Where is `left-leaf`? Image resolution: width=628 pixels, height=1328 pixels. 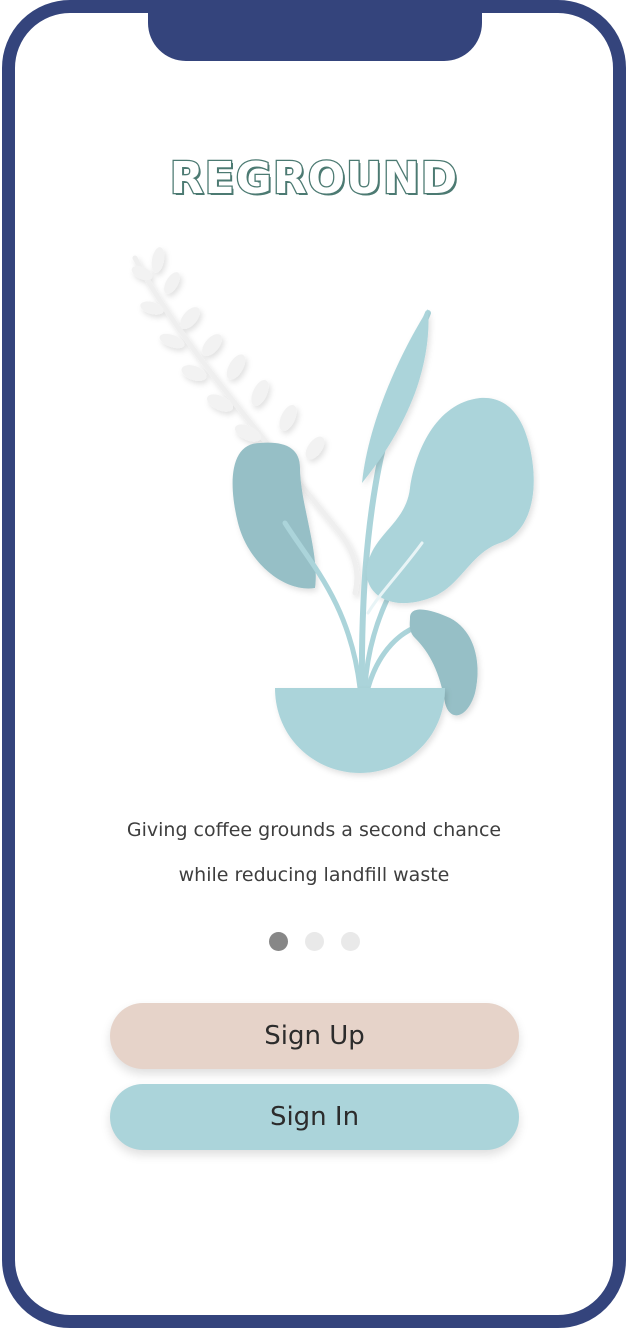
left-leaf is located at coordinates (274, 515).